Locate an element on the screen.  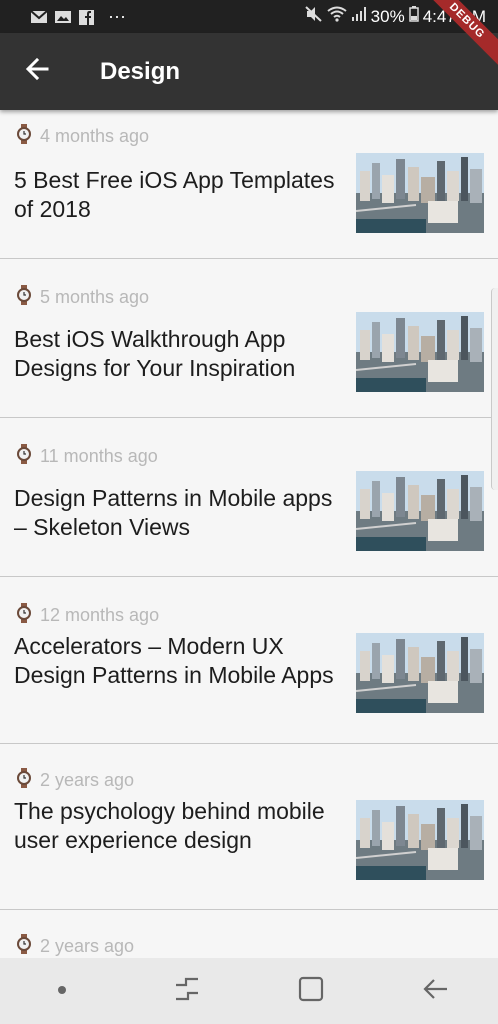
facebook-icon is located at coordinates (87, 17).